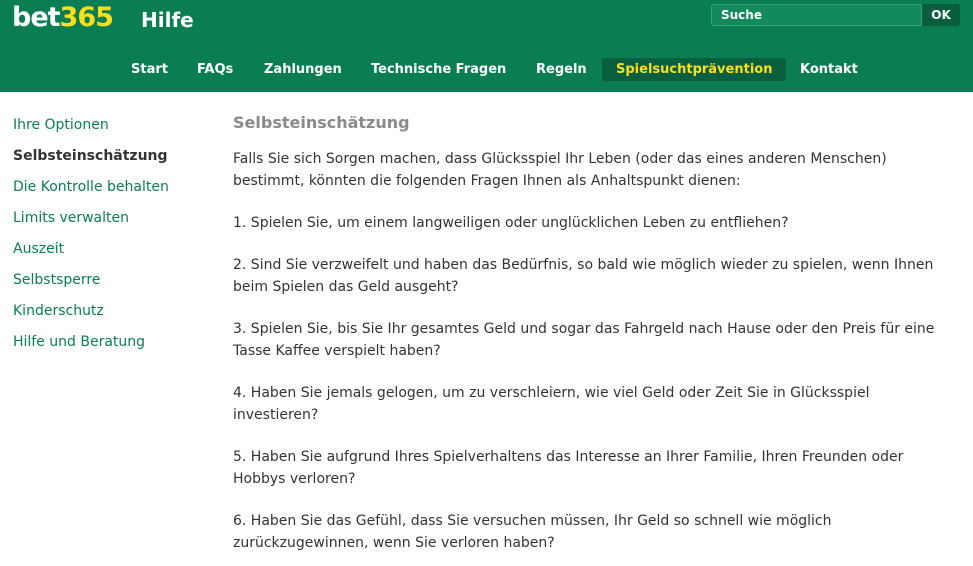 The height and width of the screenshot is (566, 973). What do you see at coordinates (694, 69) in the screenshot?
I see `nav-item-spielsuchtpraevention: Spielsuchtprävention` at bounding box center [694, 69].